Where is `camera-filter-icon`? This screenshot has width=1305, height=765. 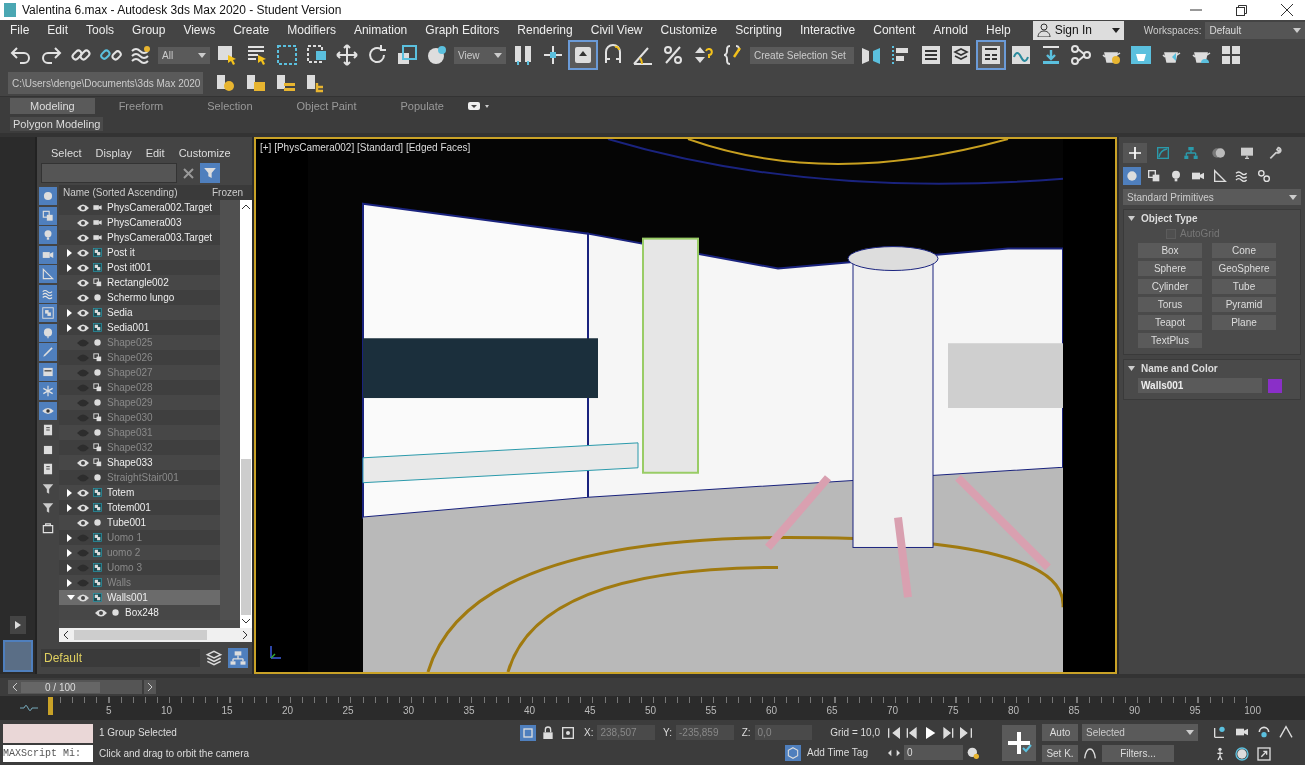
camera-filter-icon is located at coordinates (48, 254).